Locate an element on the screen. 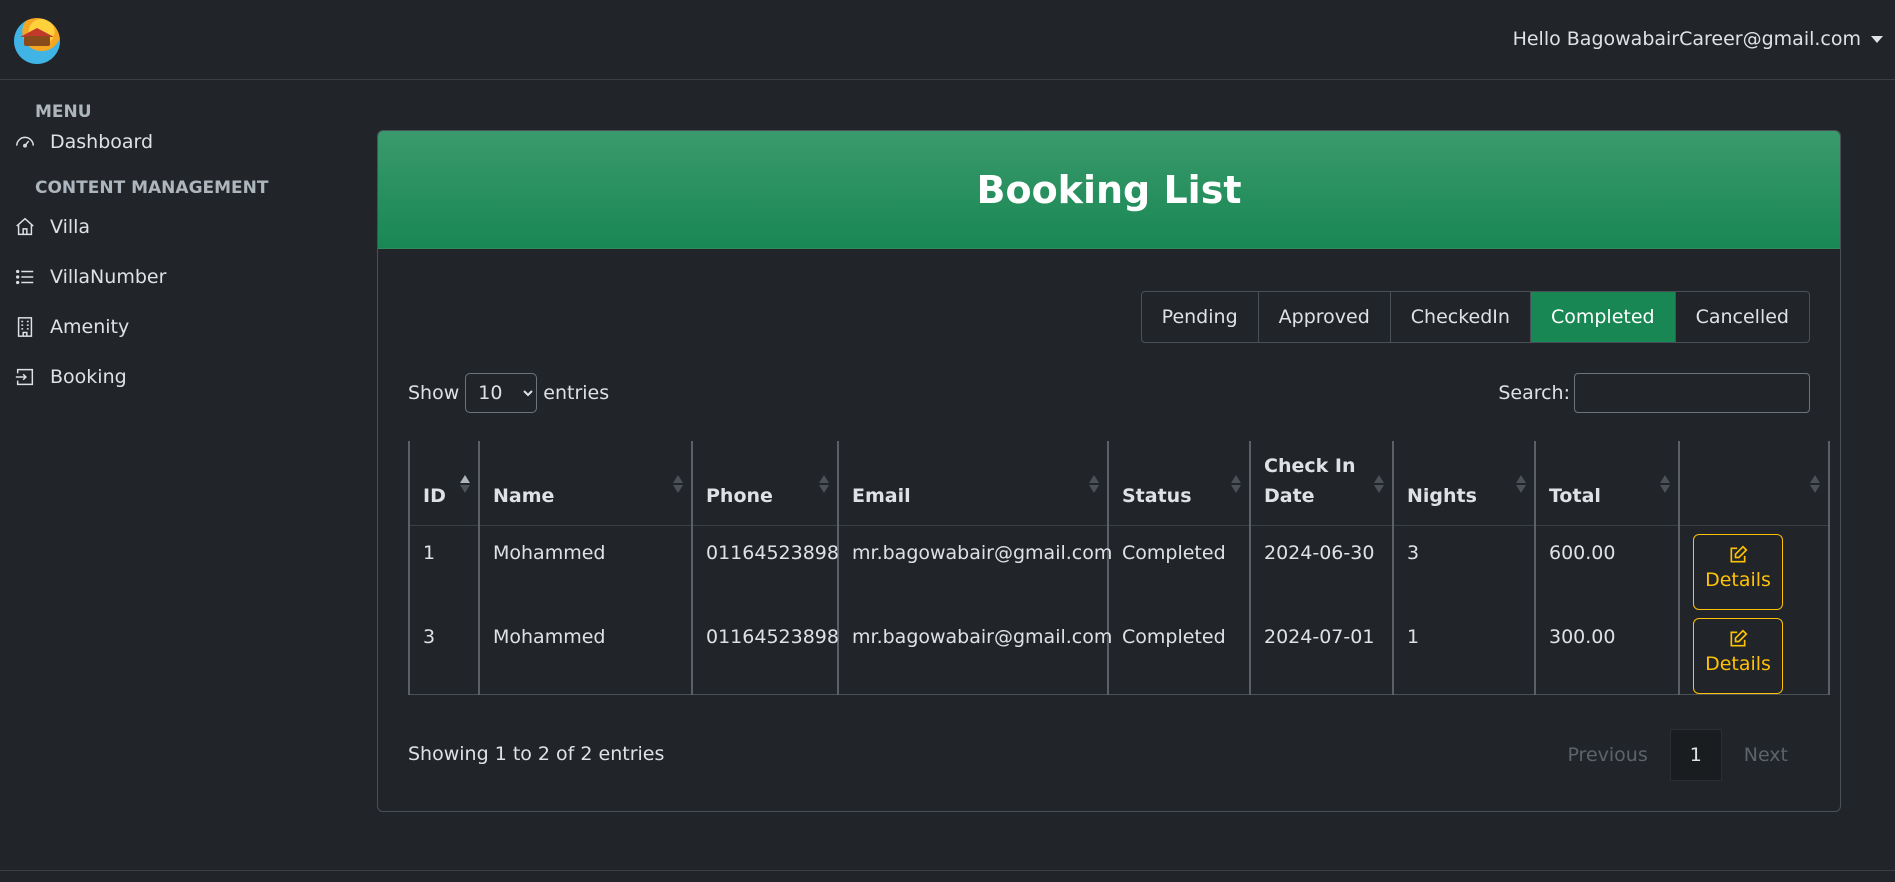  house-icon is located at coordinates (25, 226).